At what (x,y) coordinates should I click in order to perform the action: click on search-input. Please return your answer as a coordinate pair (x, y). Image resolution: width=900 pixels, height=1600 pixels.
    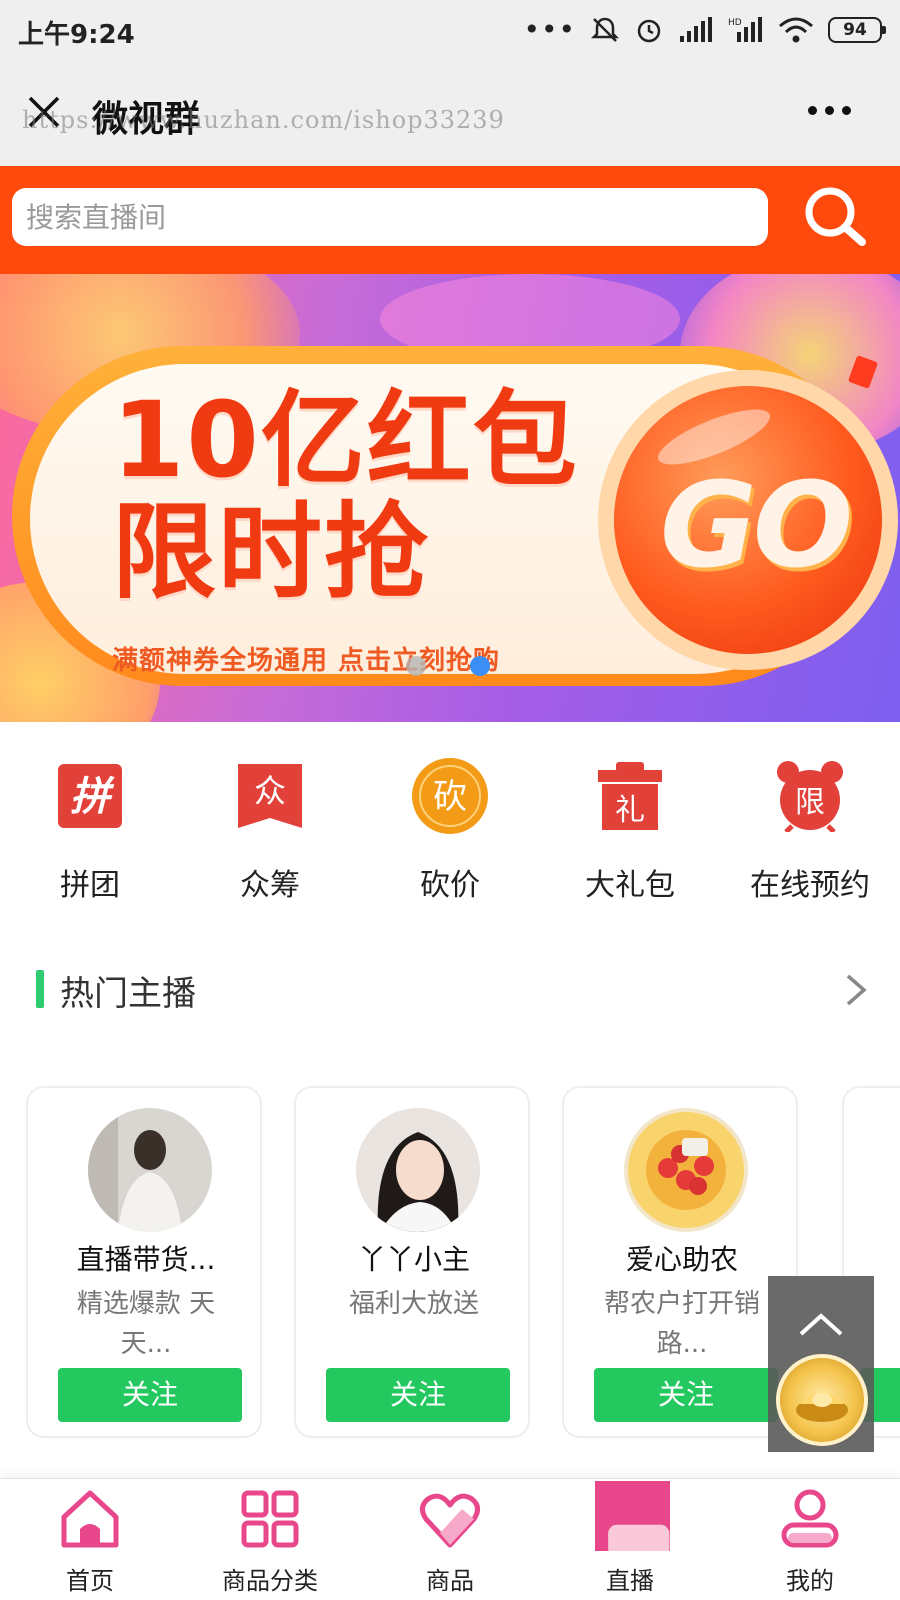
    Looking at the image, I should click on (390, 217).